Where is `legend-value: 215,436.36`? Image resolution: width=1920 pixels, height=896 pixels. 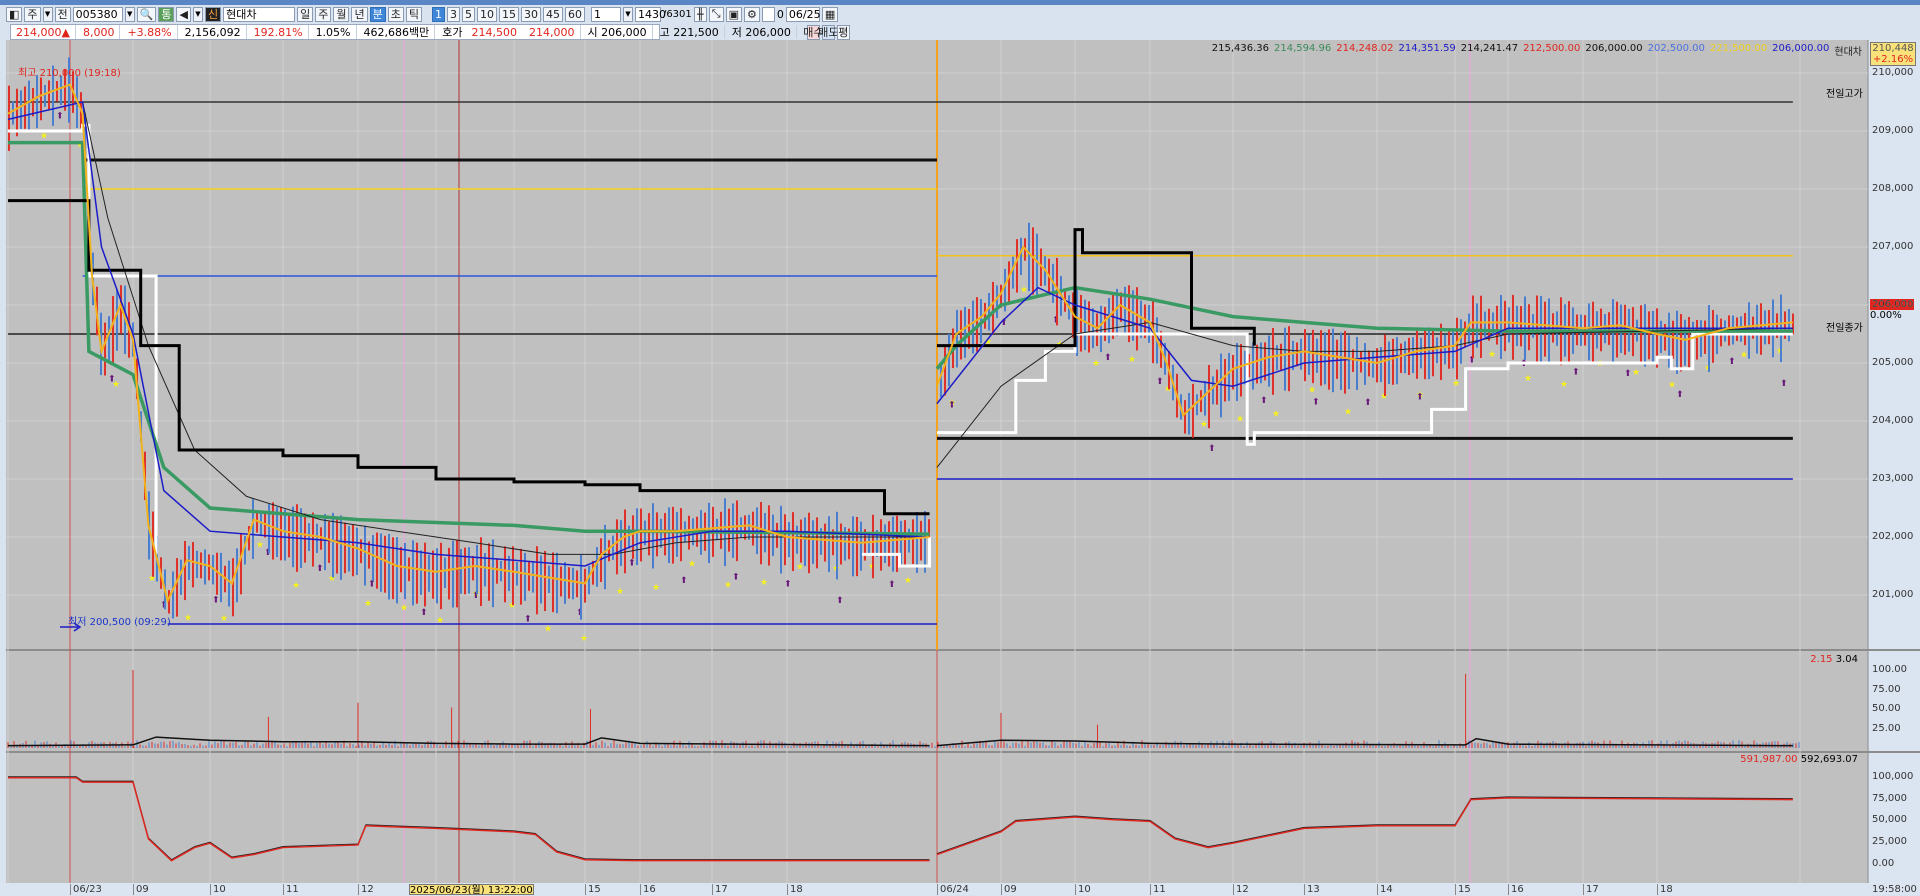
legend-value: 215,436.36 is located at coordinates (1240, 48).